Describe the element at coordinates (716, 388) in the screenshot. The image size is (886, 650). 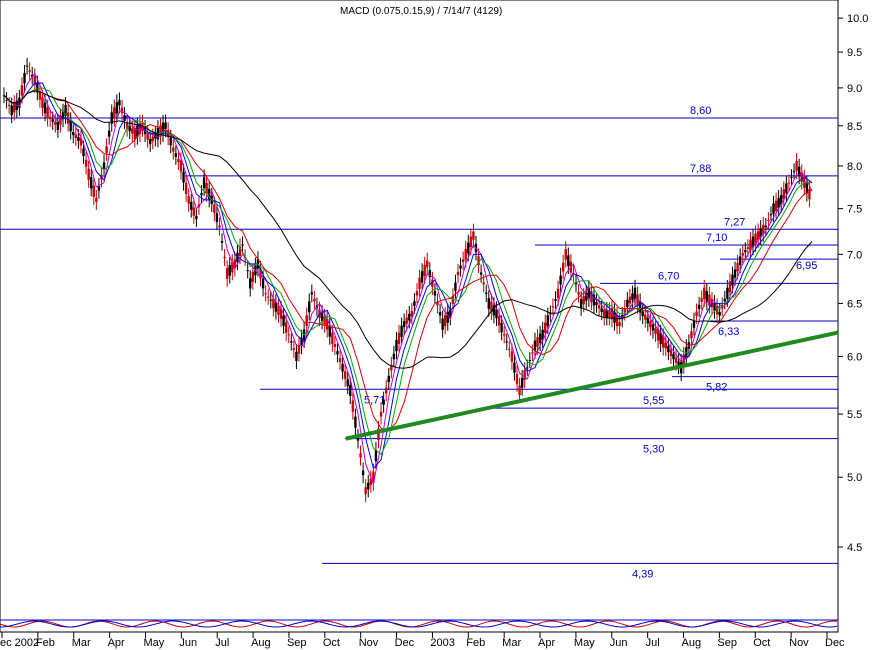
I see `level-label: 5,82` at that location.